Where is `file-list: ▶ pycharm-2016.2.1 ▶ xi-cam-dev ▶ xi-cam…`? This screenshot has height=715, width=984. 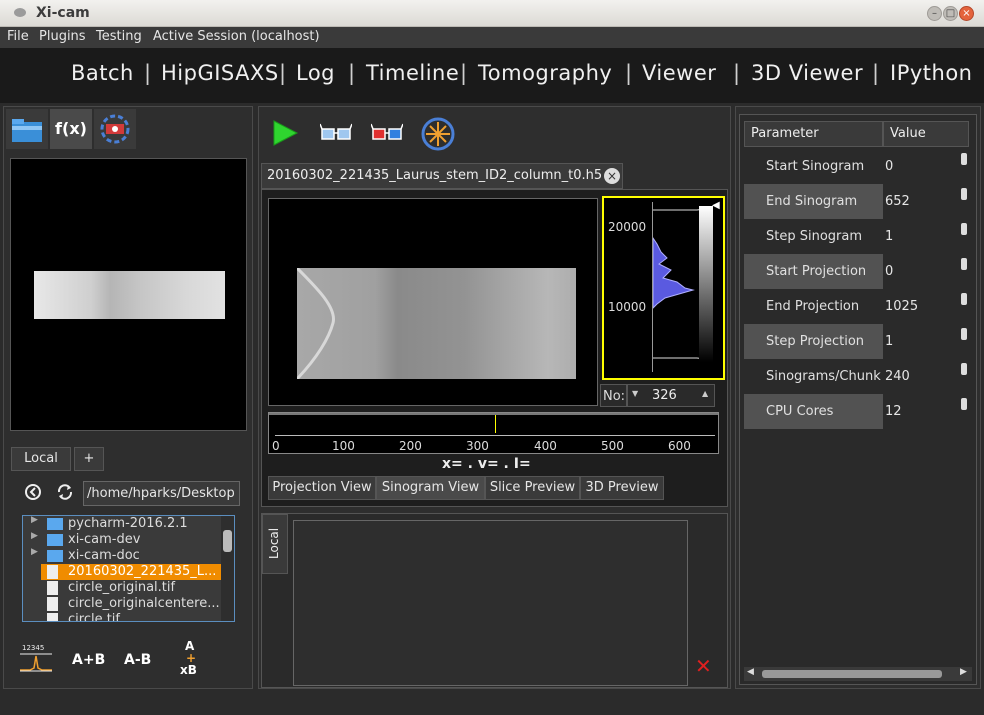
file-list: ▶ pycharm-2016.2.1 ▶ xi-cam-dev ▶ xi-cam… is located at coordinates (128, 568).